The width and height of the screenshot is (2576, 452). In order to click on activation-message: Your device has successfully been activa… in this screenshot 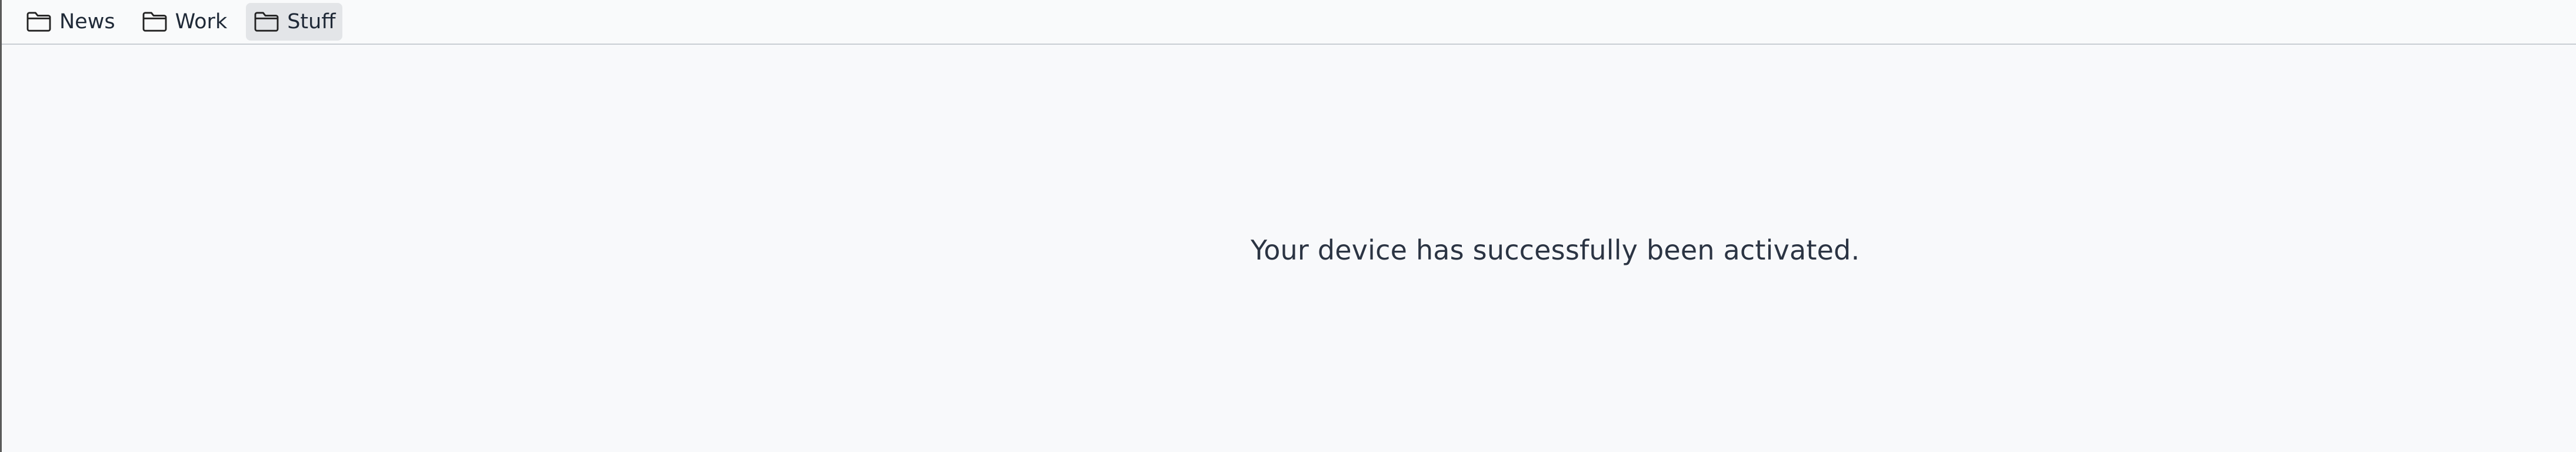, I will do `click(1556, 250)`.